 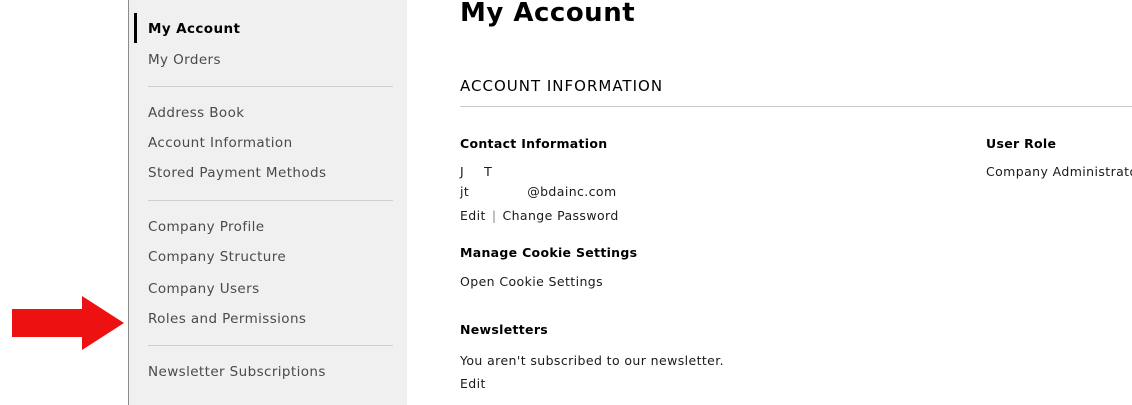 I want to click on contact-first-name: J, so click(x=462, y=171).